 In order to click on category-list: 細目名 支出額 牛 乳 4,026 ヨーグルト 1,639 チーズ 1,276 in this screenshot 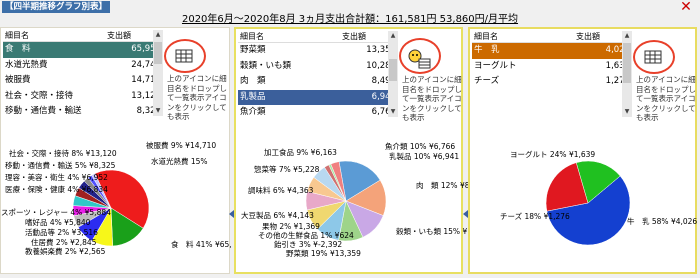, I will do `click(552, 74)`.